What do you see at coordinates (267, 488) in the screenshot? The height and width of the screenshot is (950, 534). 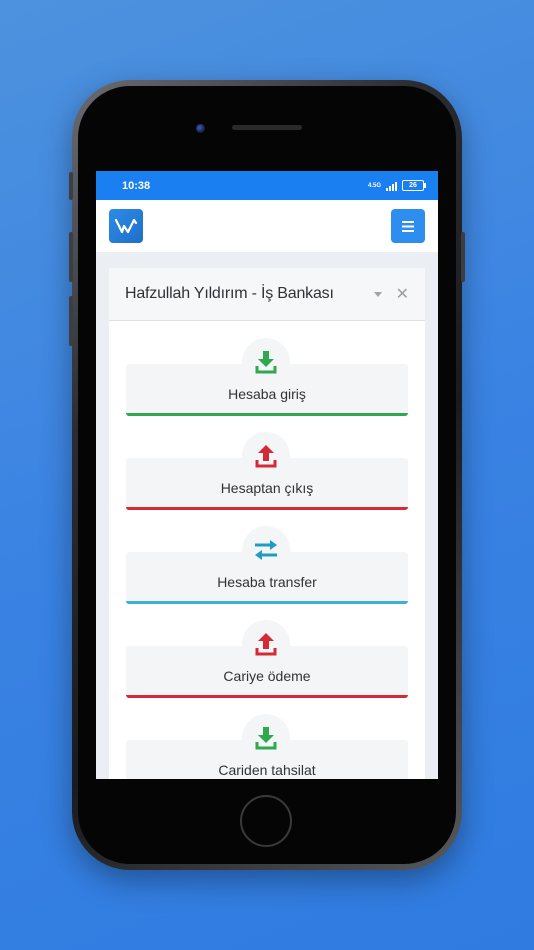 I see `action-label: Hesaptan çıkış` at bounding box center [267, 488].